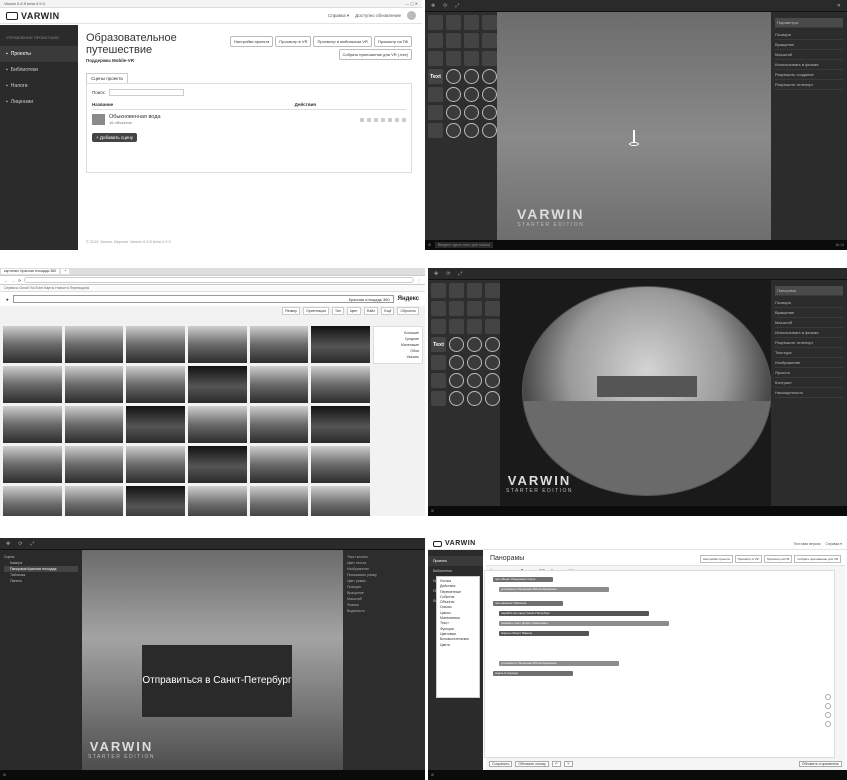 Image resolution: width=847 pixels, height=780 pixels. I want to click on copy-icon, so click(376, 119).